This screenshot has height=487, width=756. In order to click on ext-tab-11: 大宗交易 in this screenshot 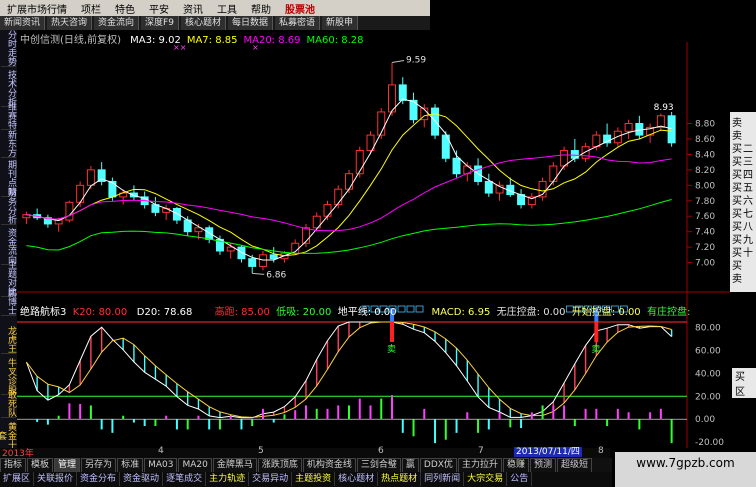, I will do `click(486, 479)`.